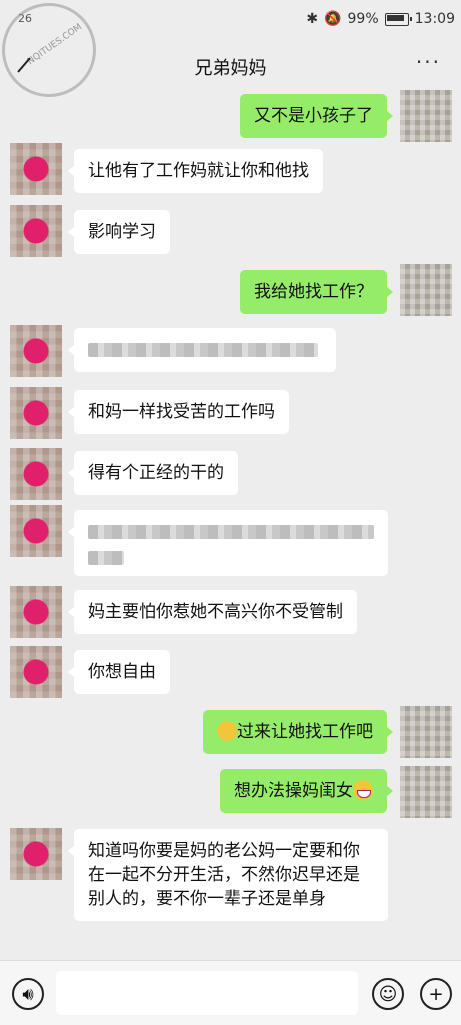 This screenshot has height=1025, width=461. Describe the element at coordinates (207, 993) in the screenshot. I see `message-input` at that location.